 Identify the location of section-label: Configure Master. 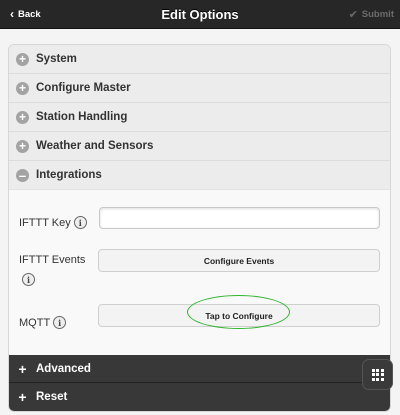
(83, 88).